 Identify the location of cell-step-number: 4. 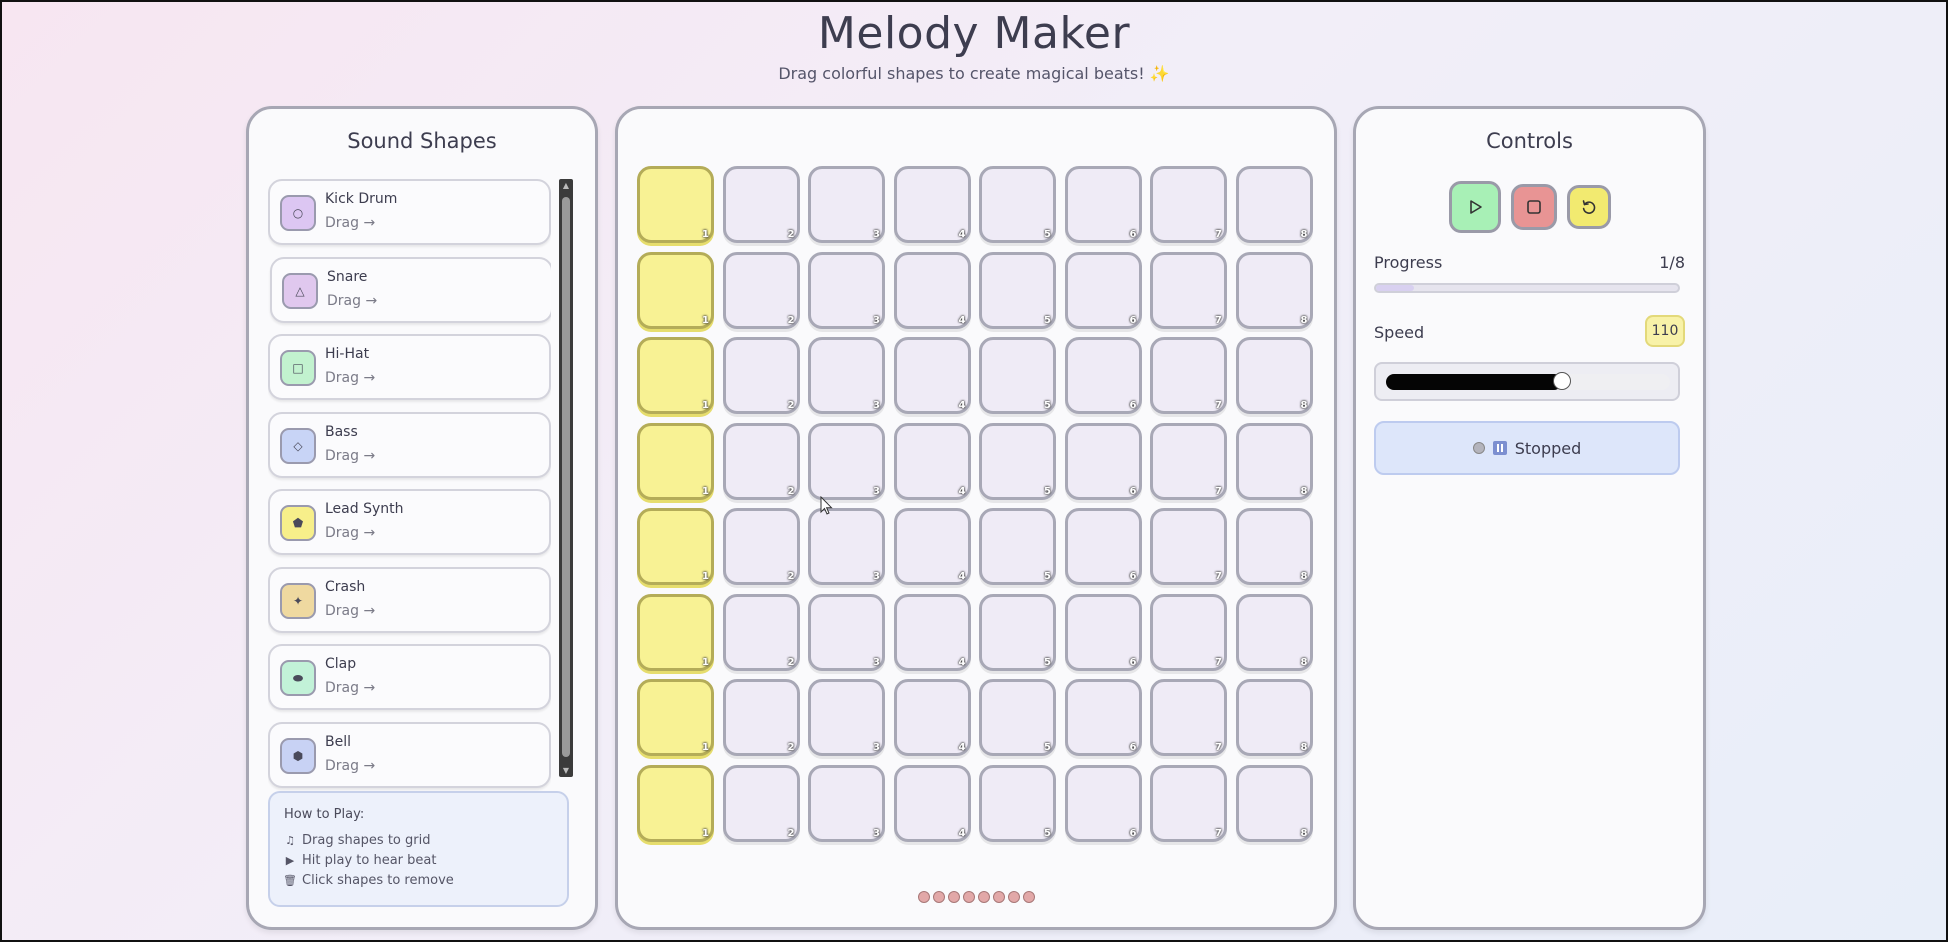
(962, 662).